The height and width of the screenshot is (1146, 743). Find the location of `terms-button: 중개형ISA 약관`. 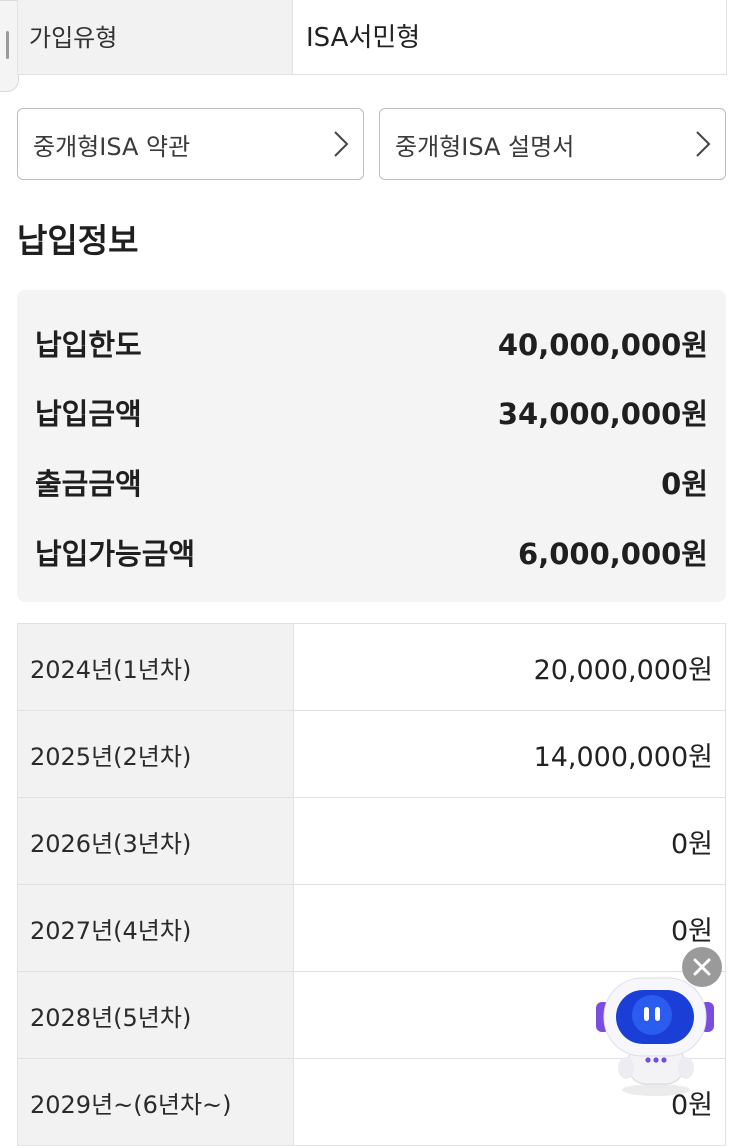

terms-button: 중개형ISA 약관 is located at coordinates (190, 144).